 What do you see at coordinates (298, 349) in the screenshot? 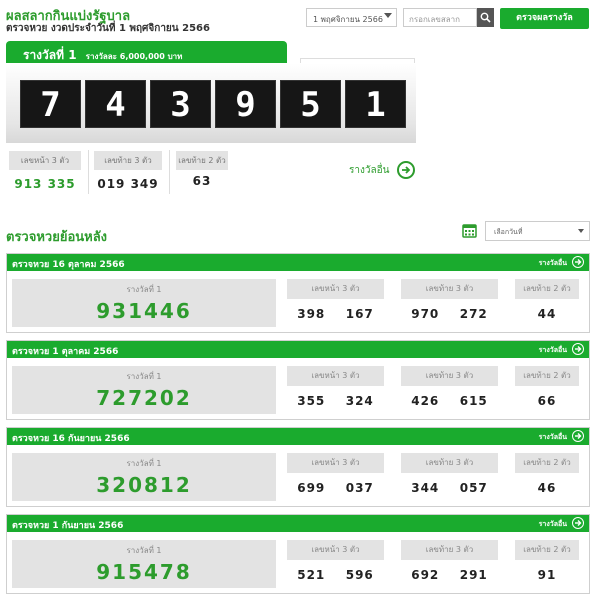
I see `history-card-header: ตรวจหวย 1 ตุลาคม 2566 รางวัลอื่น` at bounding box center [298, 349].